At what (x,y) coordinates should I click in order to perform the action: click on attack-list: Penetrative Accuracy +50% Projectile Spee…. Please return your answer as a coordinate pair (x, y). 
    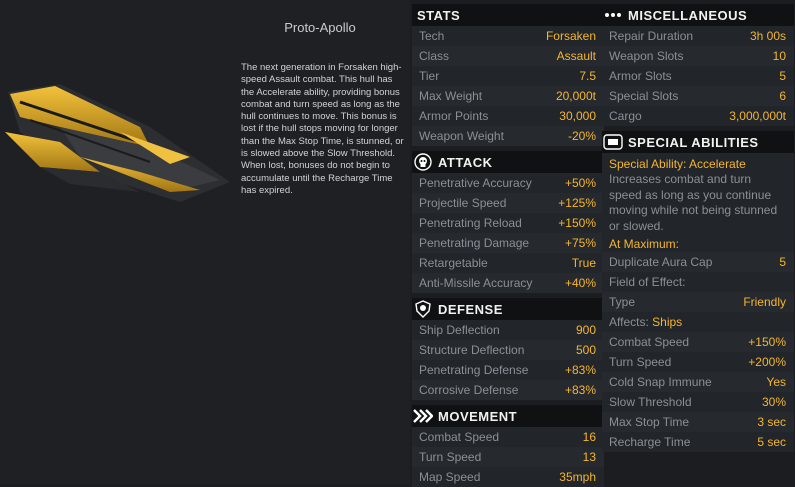
    Looking at the image, I should click on (508, 233).